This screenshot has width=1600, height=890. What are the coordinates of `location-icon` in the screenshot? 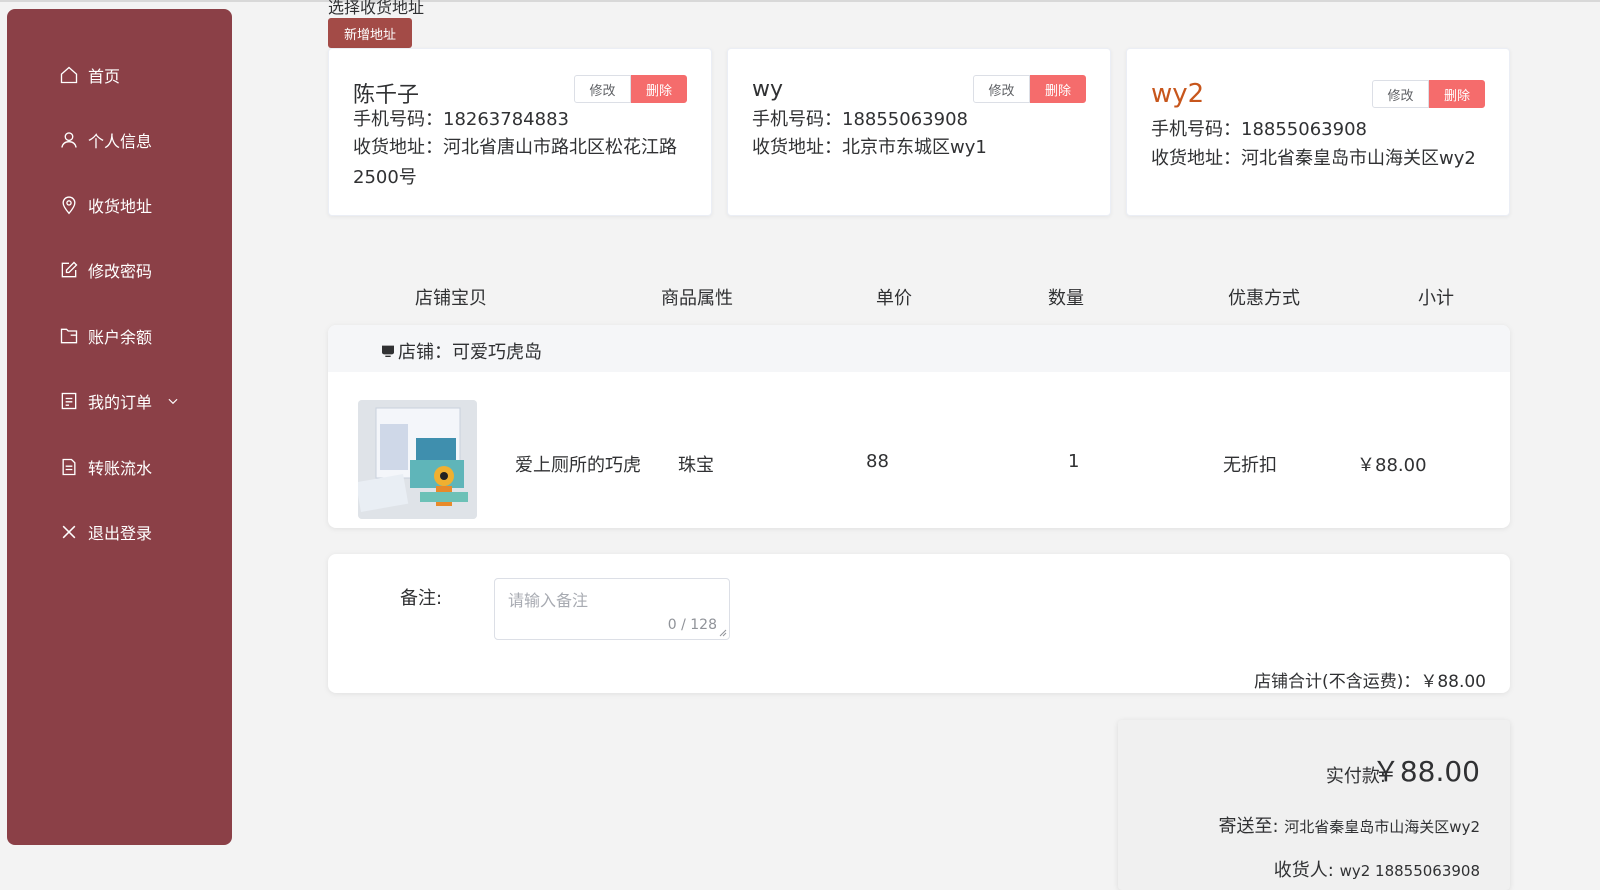 It's located at (69, 205).